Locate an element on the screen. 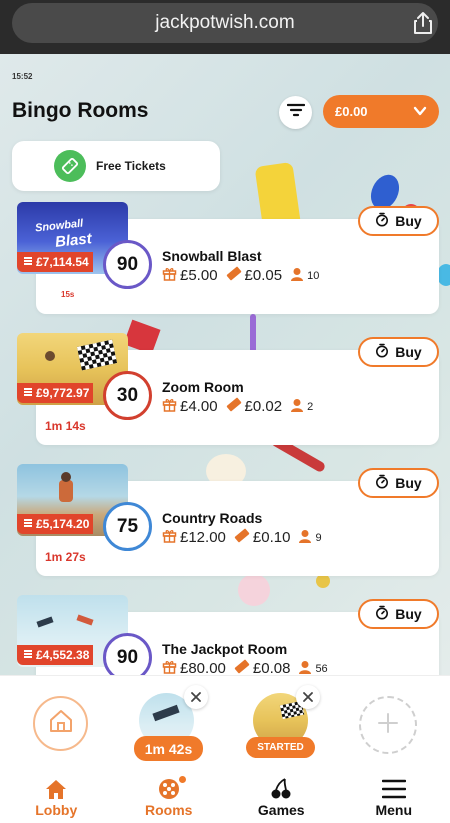  page-title: Bingo Rooms is located at coordinates (80, 110).